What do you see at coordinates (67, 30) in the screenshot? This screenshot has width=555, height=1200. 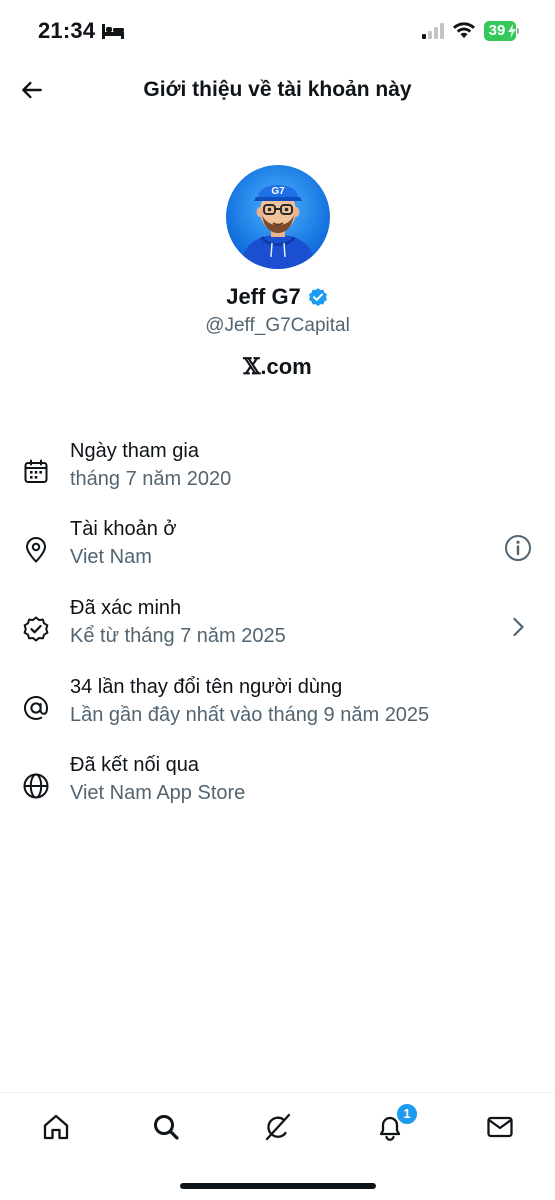 I see `status-time: 21:34` at bounding box center [67, 30].